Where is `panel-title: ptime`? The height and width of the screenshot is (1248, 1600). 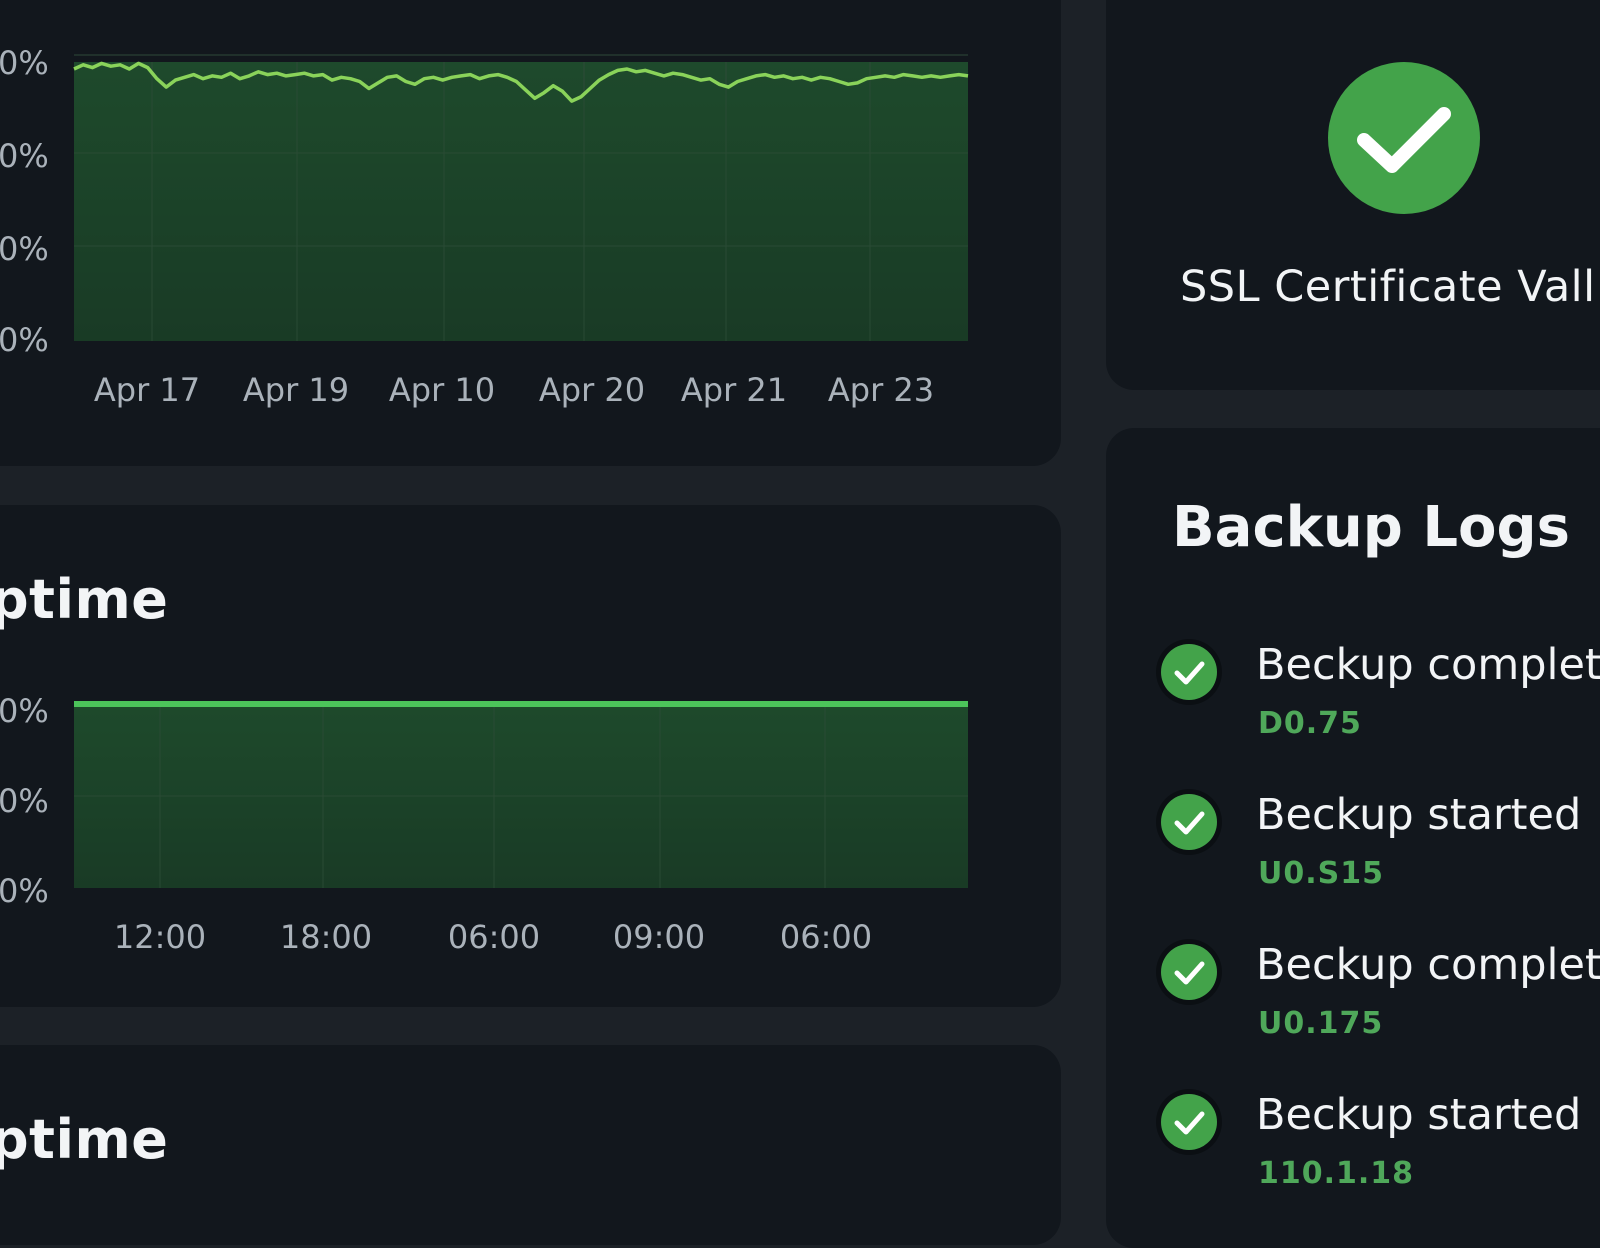
panel-title: ptime is located at coordinates (84, 1139).